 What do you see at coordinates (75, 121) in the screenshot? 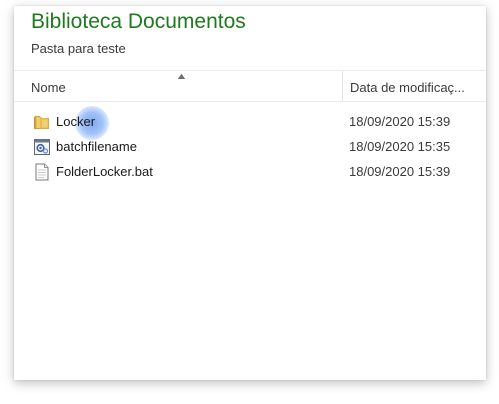
I see `file-name: Locker` at bounding box center [75, 121].